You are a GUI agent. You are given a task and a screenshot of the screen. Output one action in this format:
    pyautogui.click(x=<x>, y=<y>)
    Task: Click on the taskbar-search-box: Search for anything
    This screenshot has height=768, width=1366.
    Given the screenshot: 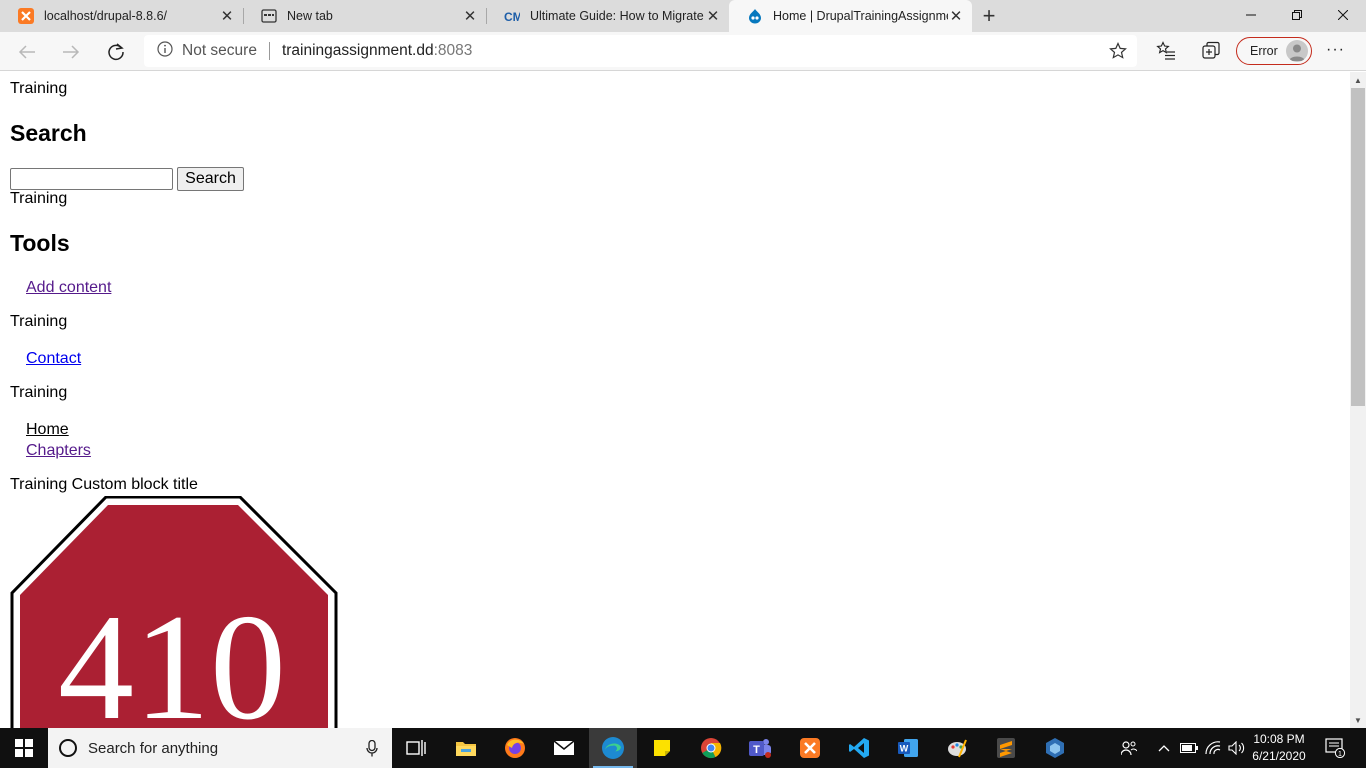 What is the action you would take?
    pyautogui.click(x=220, y=748)
    